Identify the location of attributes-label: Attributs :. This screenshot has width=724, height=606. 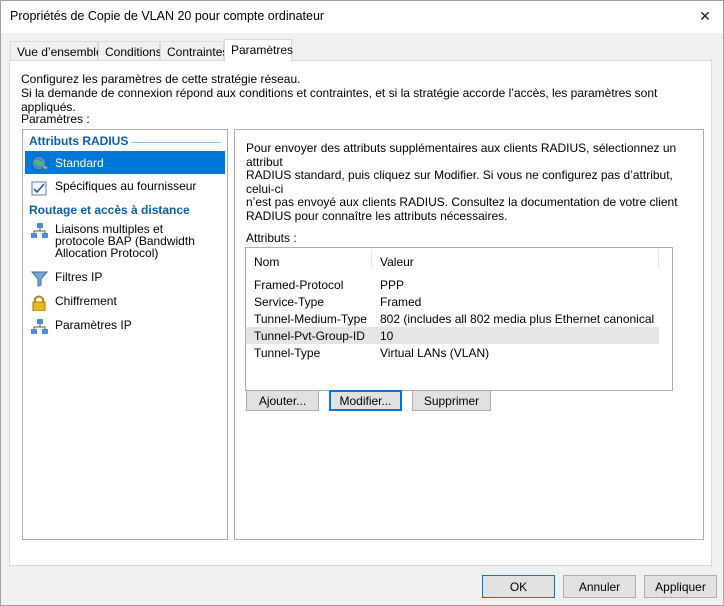
(271, 238).